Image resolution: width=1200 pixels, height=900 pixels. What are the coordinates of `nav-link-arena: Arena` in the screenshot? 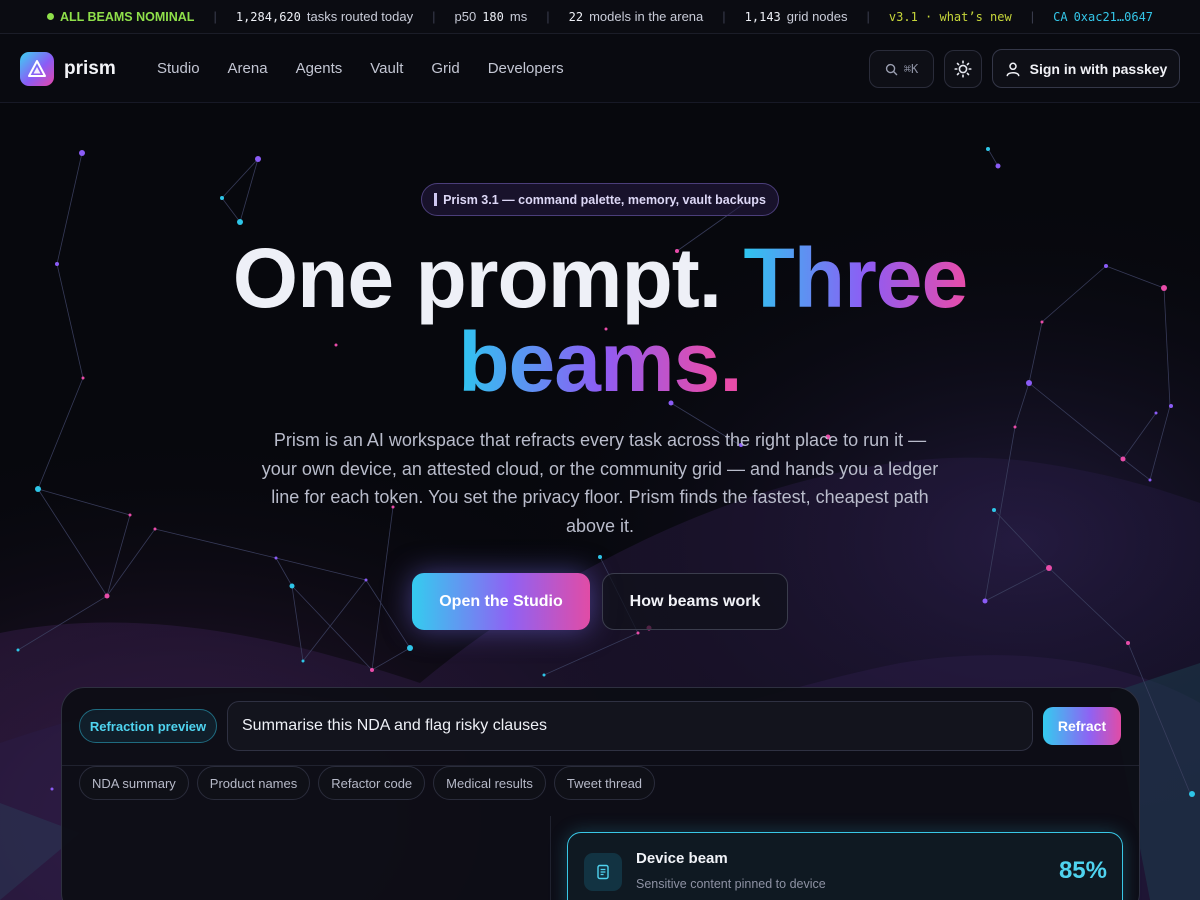 It's located at (248, 68).